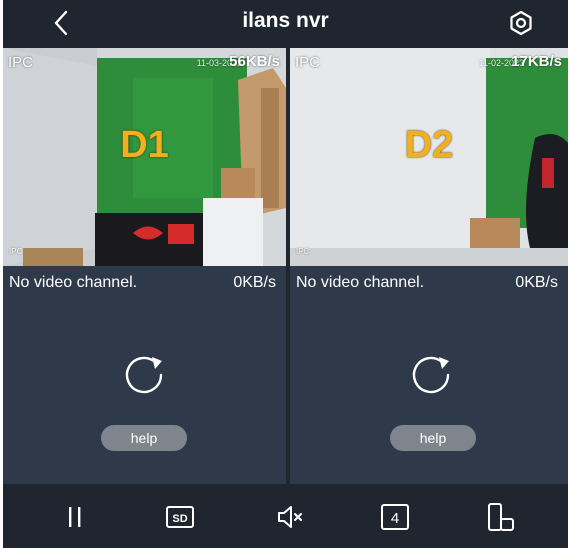  I want to click on settings-gear-icon, so click(521, 23).